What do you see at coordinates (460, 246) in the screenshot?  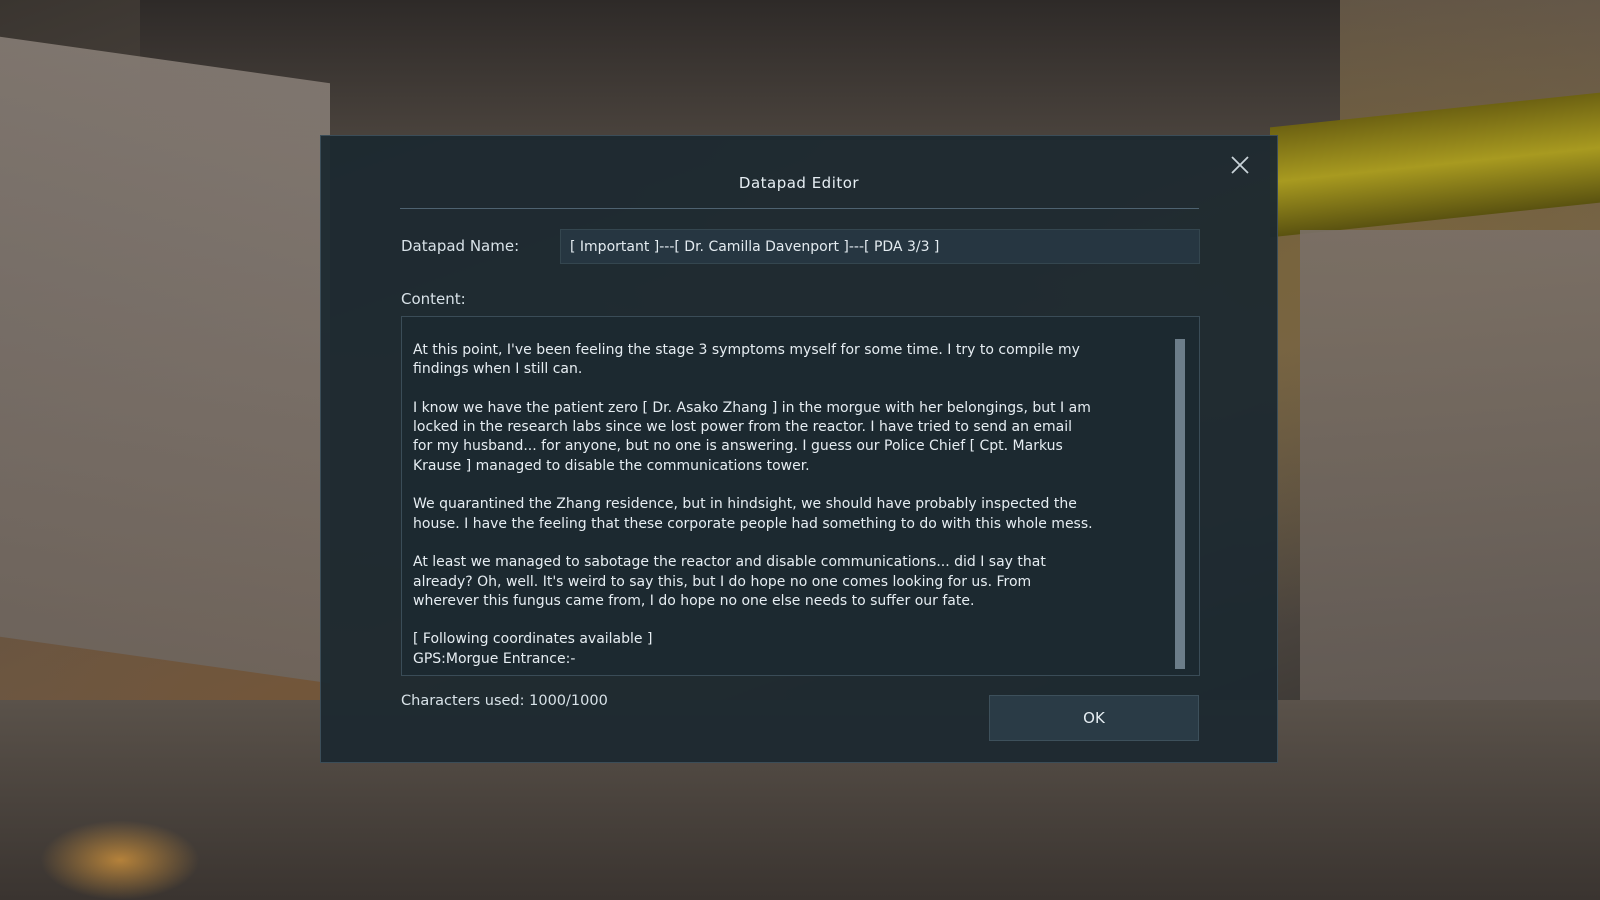 I see `datapad-name-label: Datapad Name:` at bounding box center [460, 246].